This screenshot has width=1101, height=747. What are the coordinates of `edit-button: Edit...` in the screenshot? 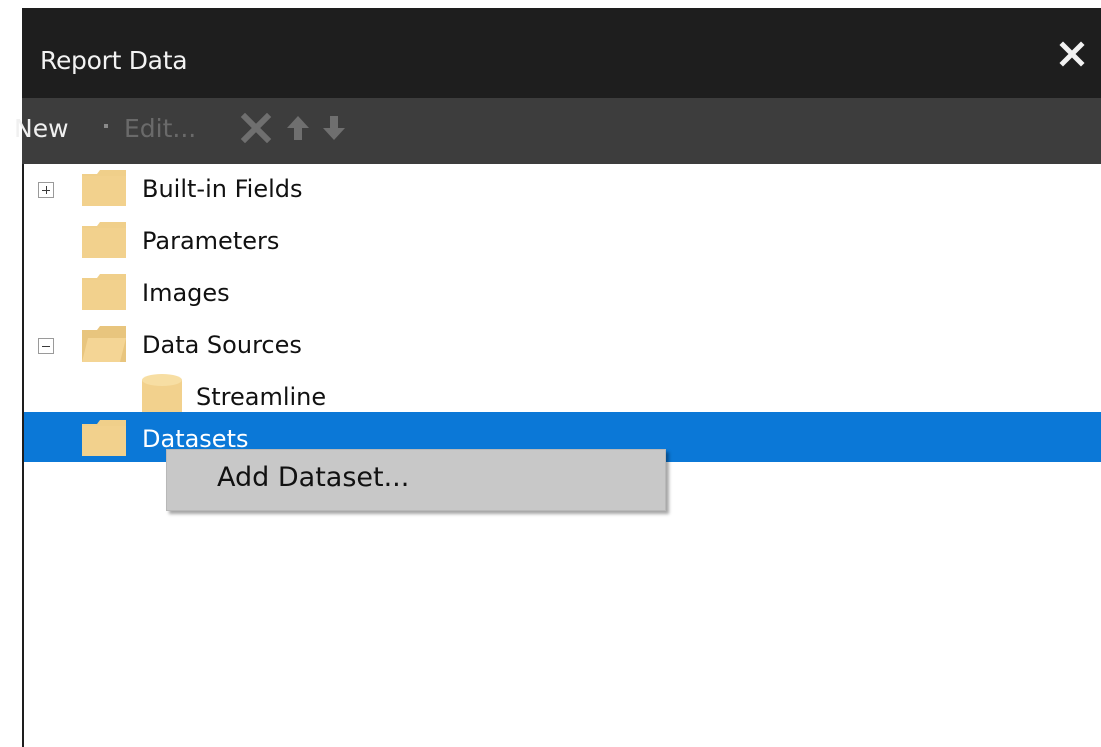 It's located at (160, 128).